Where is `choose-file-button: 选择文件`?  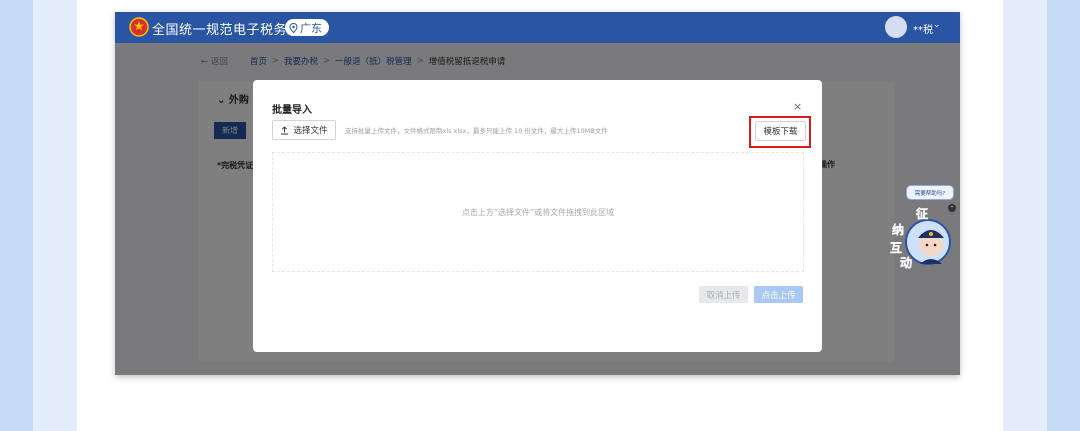 choose-file-button: 选择文件 is located at coordinates (304, 130).